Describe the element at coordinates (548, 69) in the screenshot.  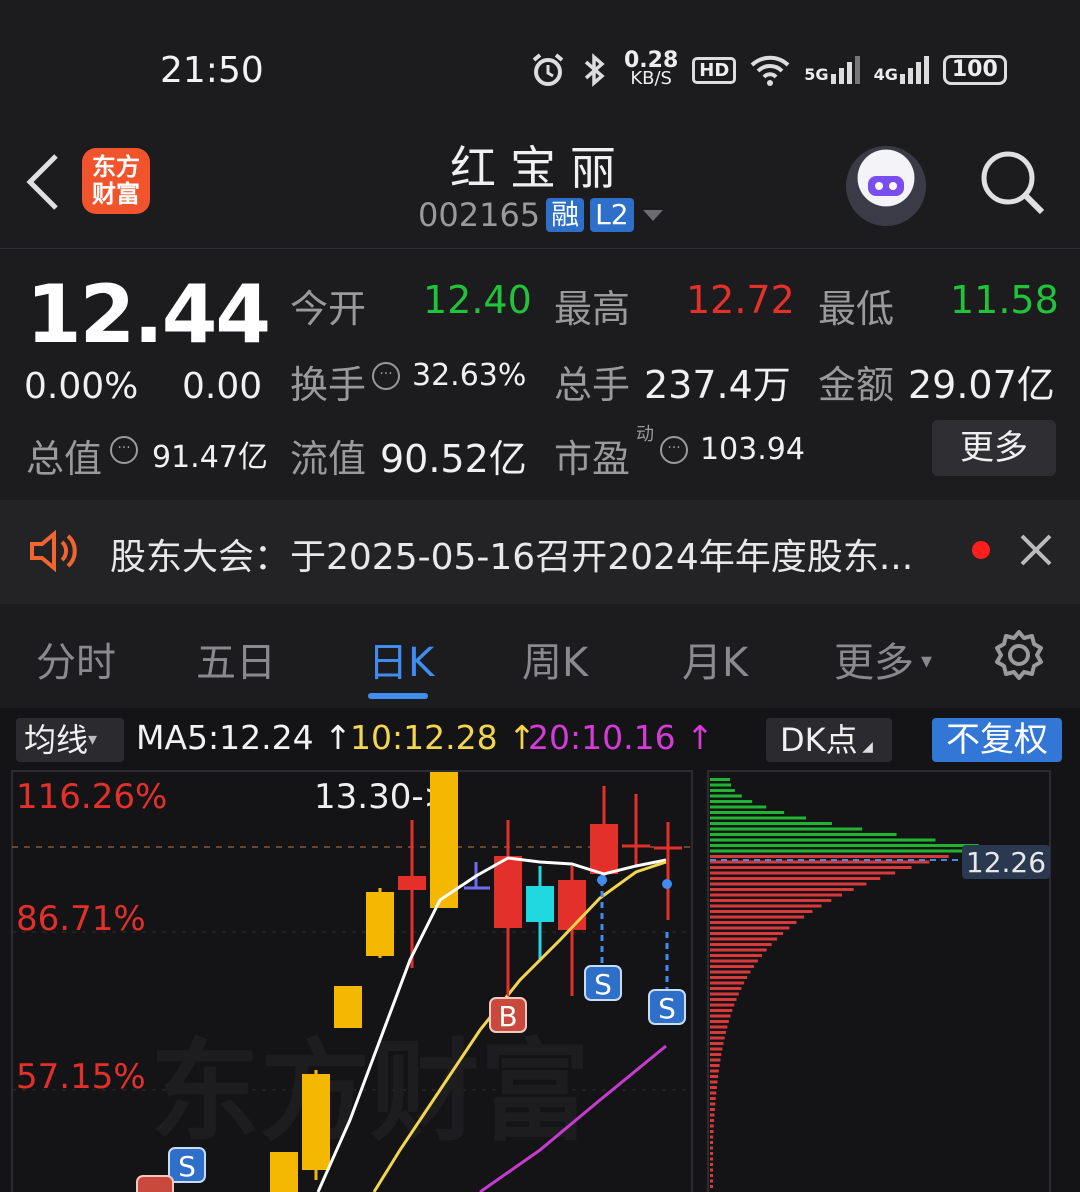
I see `alarm-icon` at that location.